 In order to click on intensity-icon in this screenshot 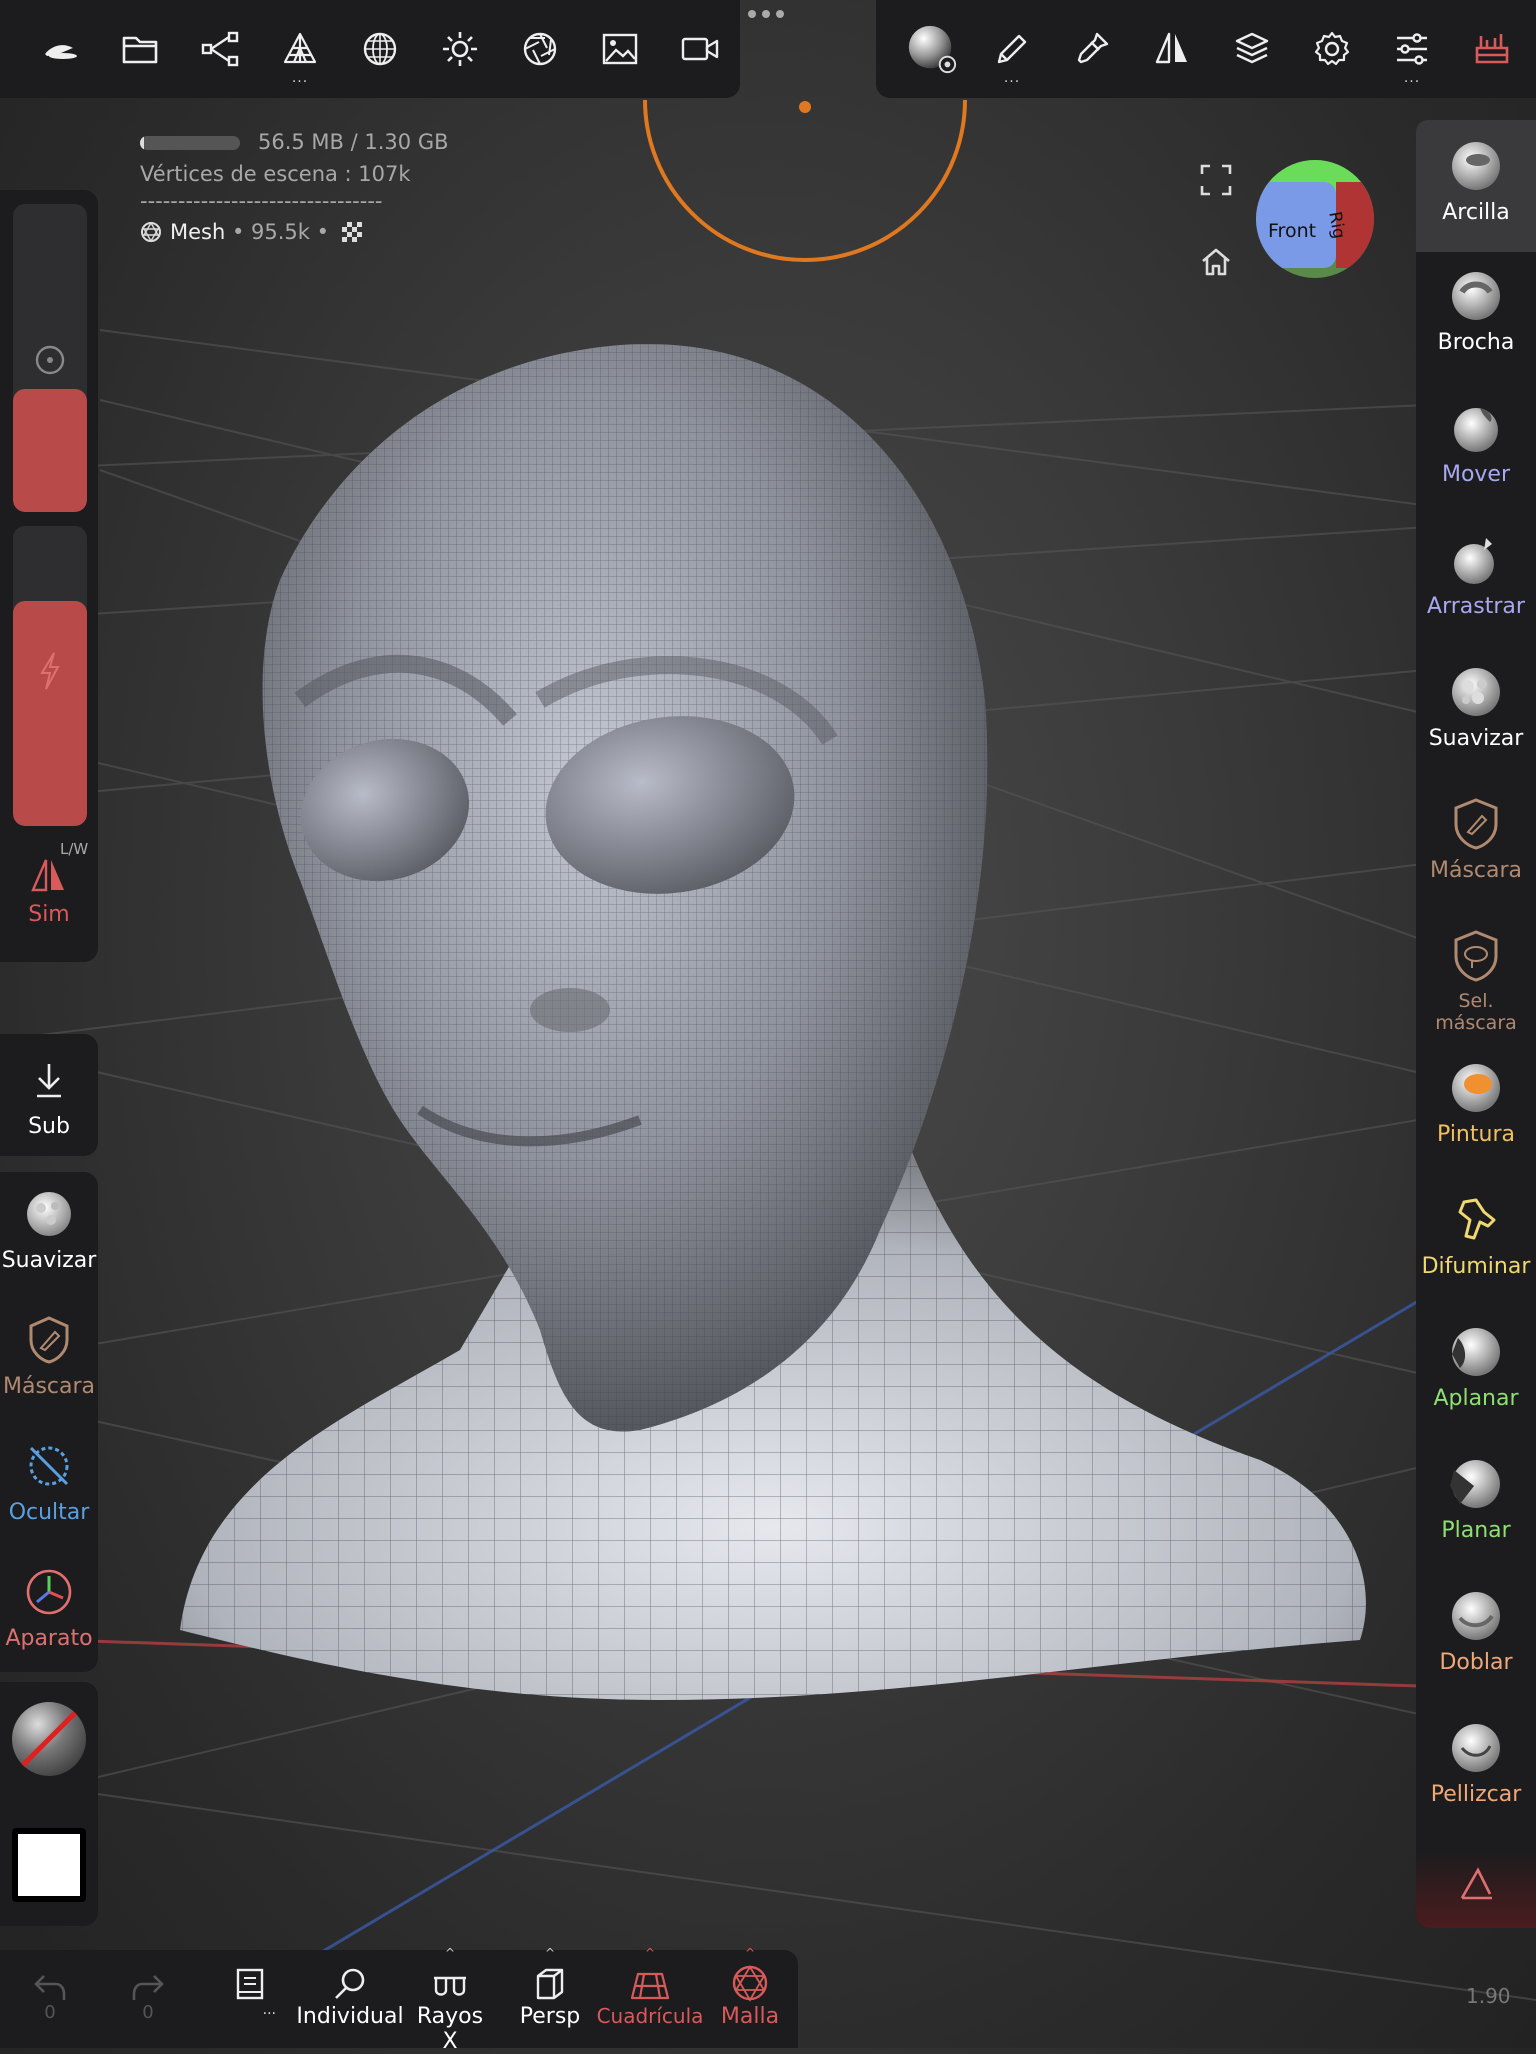, I will do `click(50, 671)`.